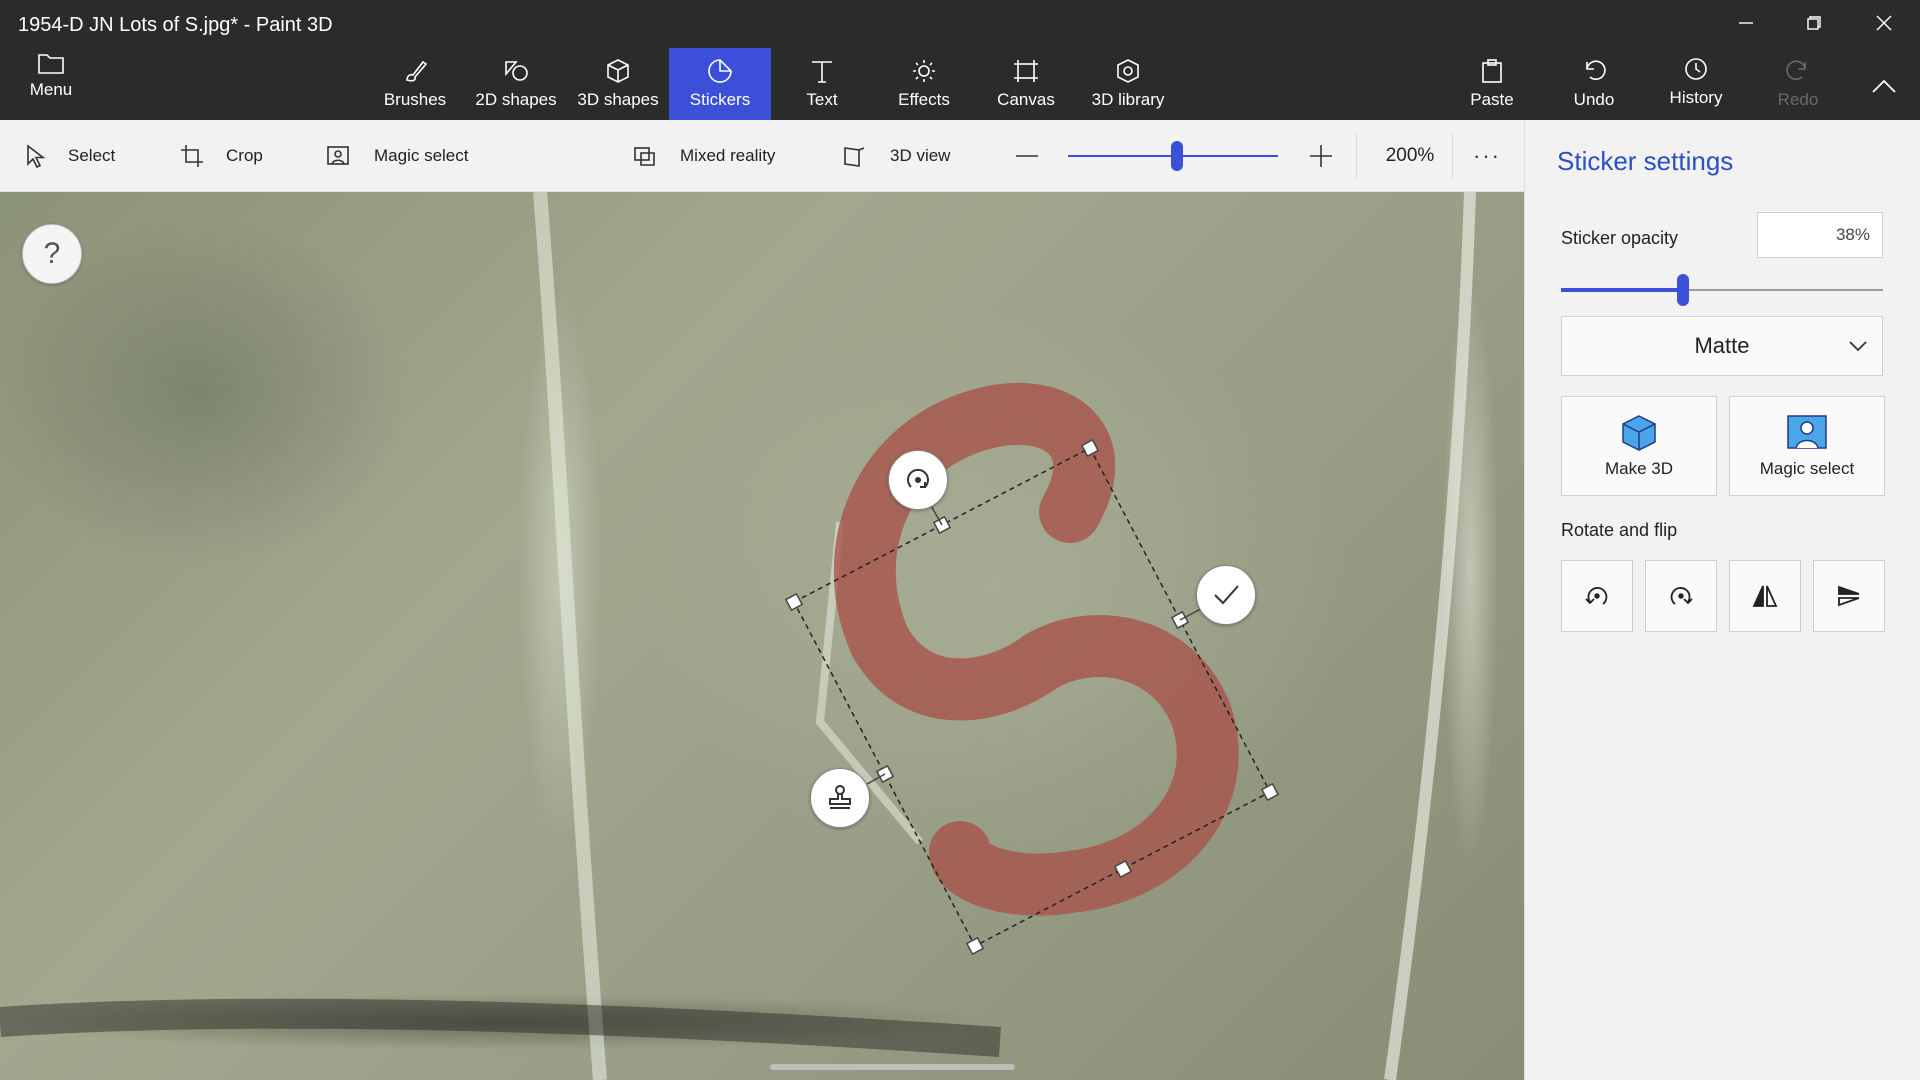 The image size is (1920, 1080). What do you see at coordinates (1696, 84) in the screenshot?
I see `history-button: History` at bounding box center [1696, 84].